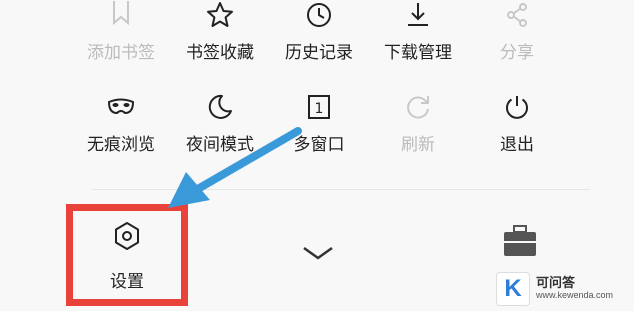 The height and width of the screenshot is (311, 634). Describe the element at coordinates (517, 127) in the screenshot. I see `exit-item: 退出` at that location.